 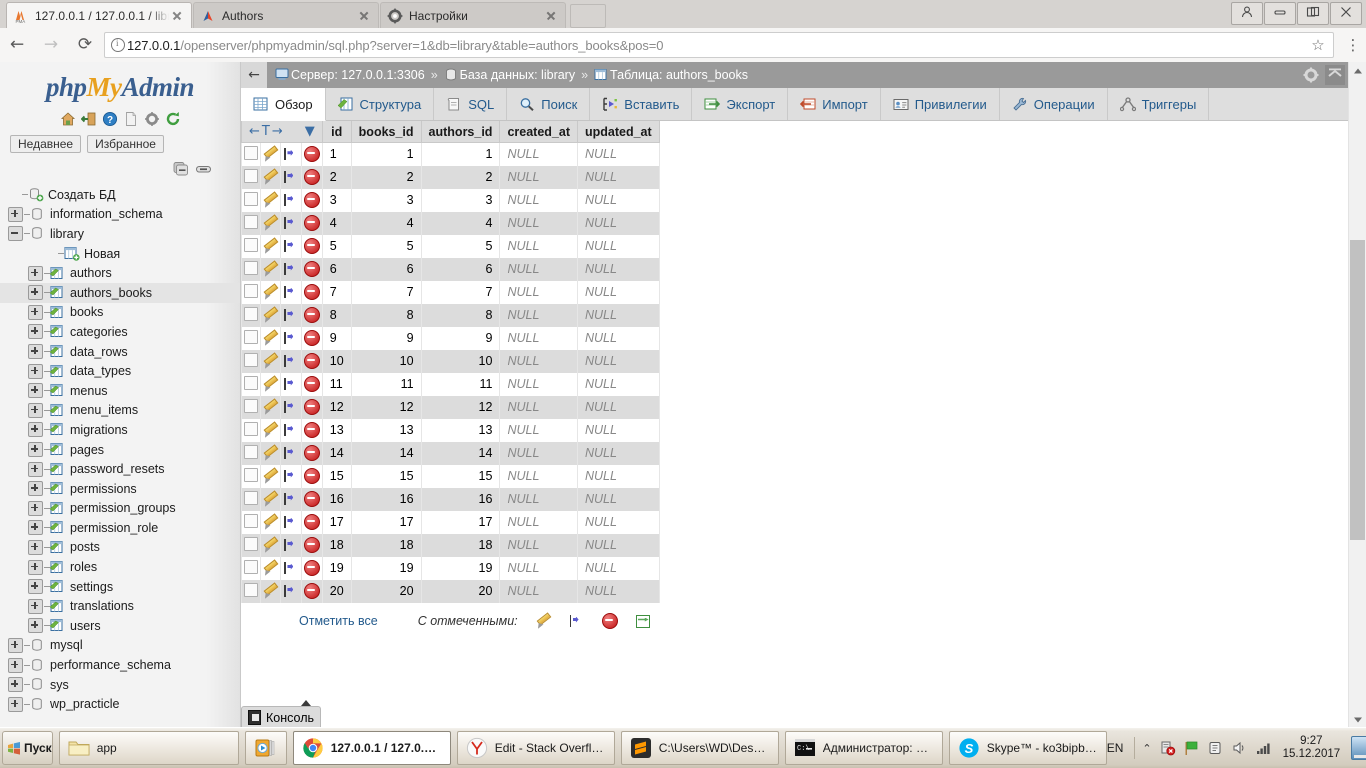 What do you see at coordinates (338, 621) in the screenshot?
I see `check-all-link: Отметить все` at bounding box center [338, 621].